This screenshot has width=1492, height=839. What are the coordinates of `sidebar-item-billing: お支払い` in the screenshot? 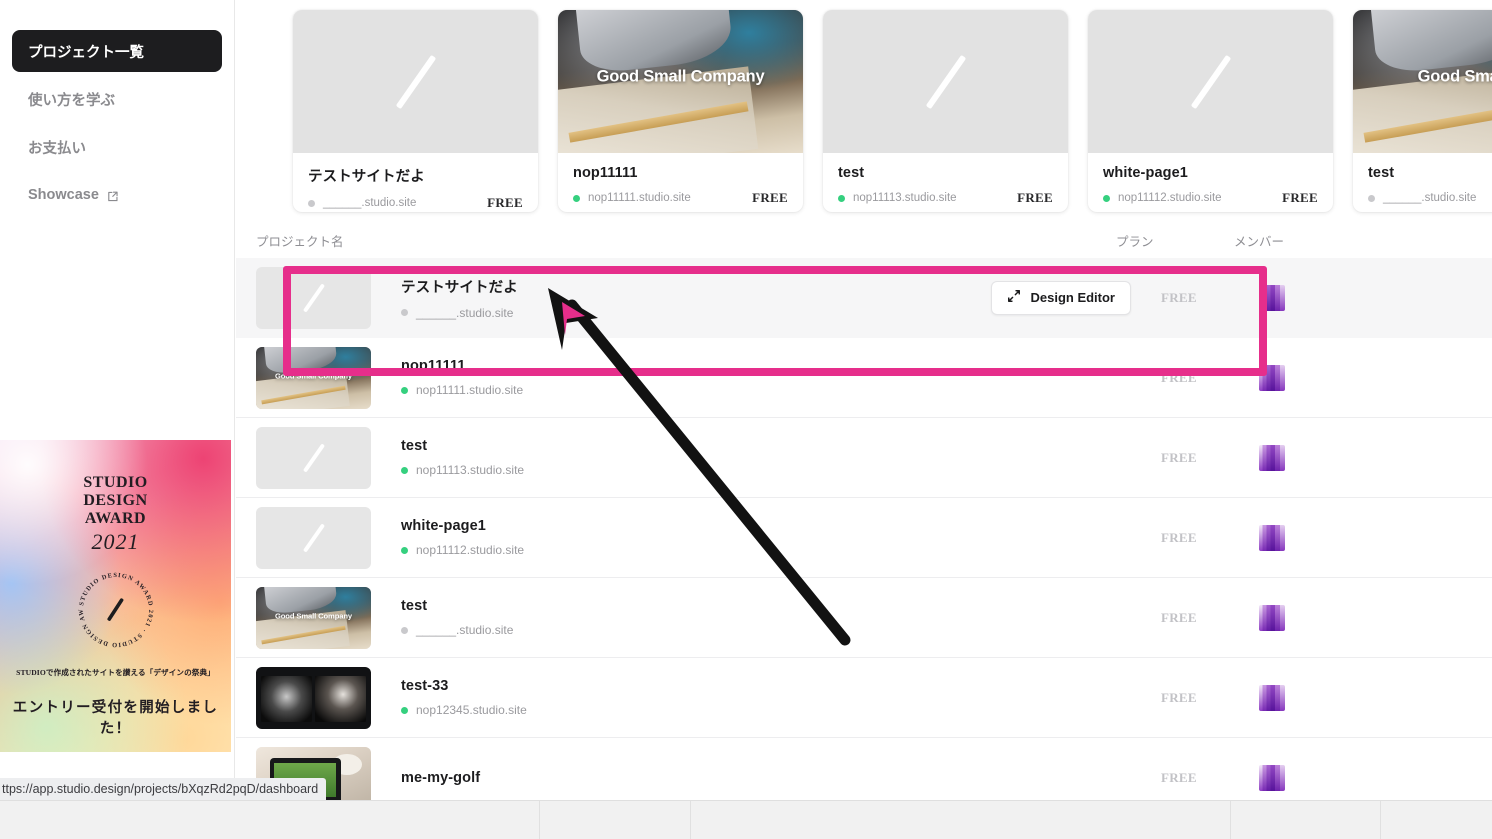 It's located at (117, 147).